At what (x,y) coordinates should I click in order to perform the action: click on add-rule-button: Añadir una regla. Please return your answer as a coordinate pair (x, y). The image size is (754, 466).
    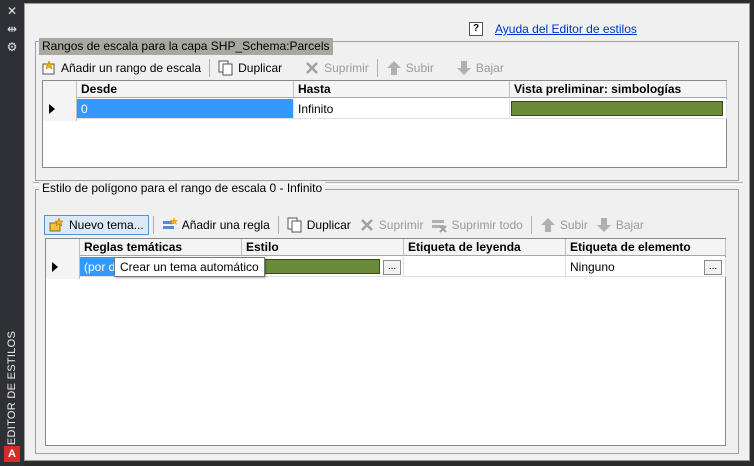
    Looking at the image, I should click on (216, 225).